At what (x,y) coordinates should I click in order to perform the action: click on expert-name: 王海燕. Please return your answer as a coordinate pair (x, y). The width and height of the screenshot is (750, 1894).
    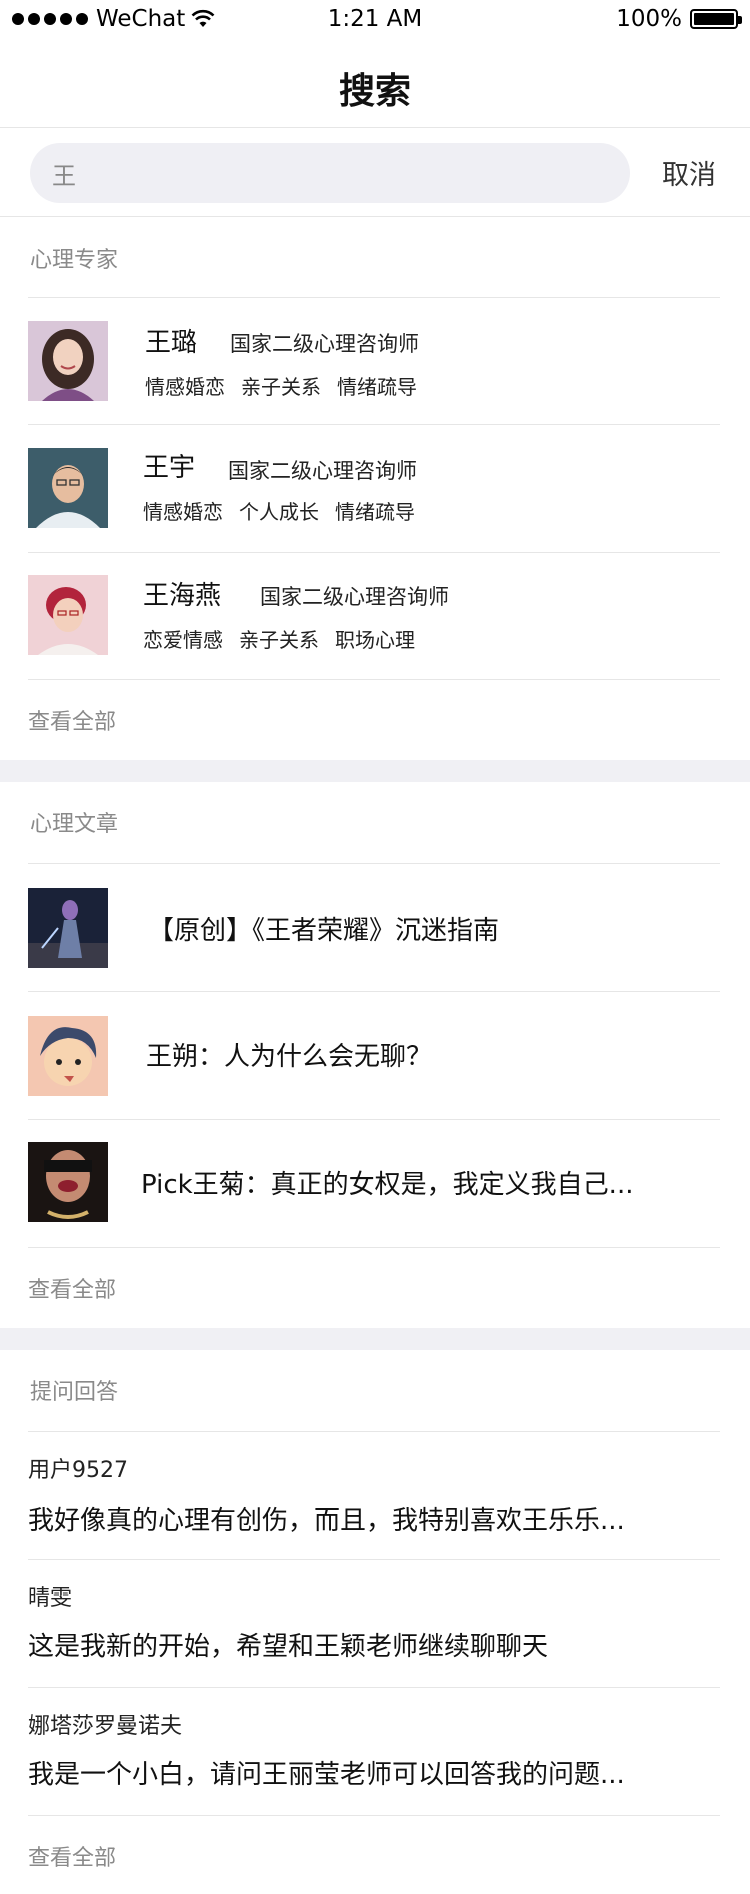
    Looking at the image, I should click on (182, 596).